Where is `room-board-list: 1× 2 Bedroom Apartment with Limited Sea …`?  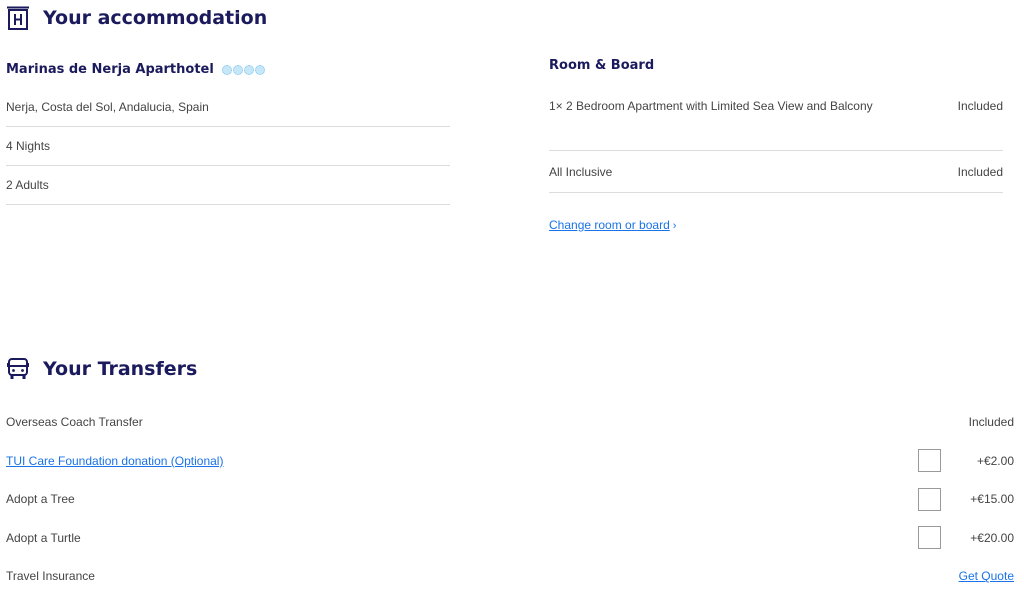 room-board-list: 1× 2 Bedroom Apartment with Limited Sea … is located at coordinates (776, 140).